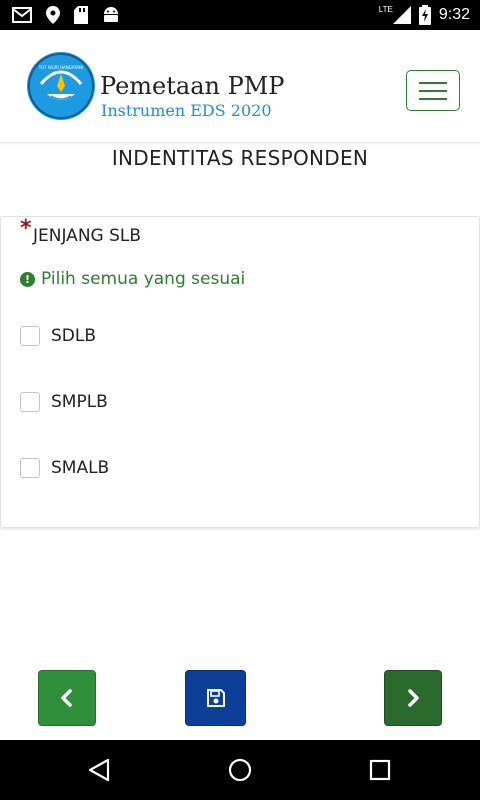 This screenshot has width=480, height=800. What do you see at coordinates (22, 15) in the screenshot?
I see `gmail-icon` at bounding box center [22, 15].